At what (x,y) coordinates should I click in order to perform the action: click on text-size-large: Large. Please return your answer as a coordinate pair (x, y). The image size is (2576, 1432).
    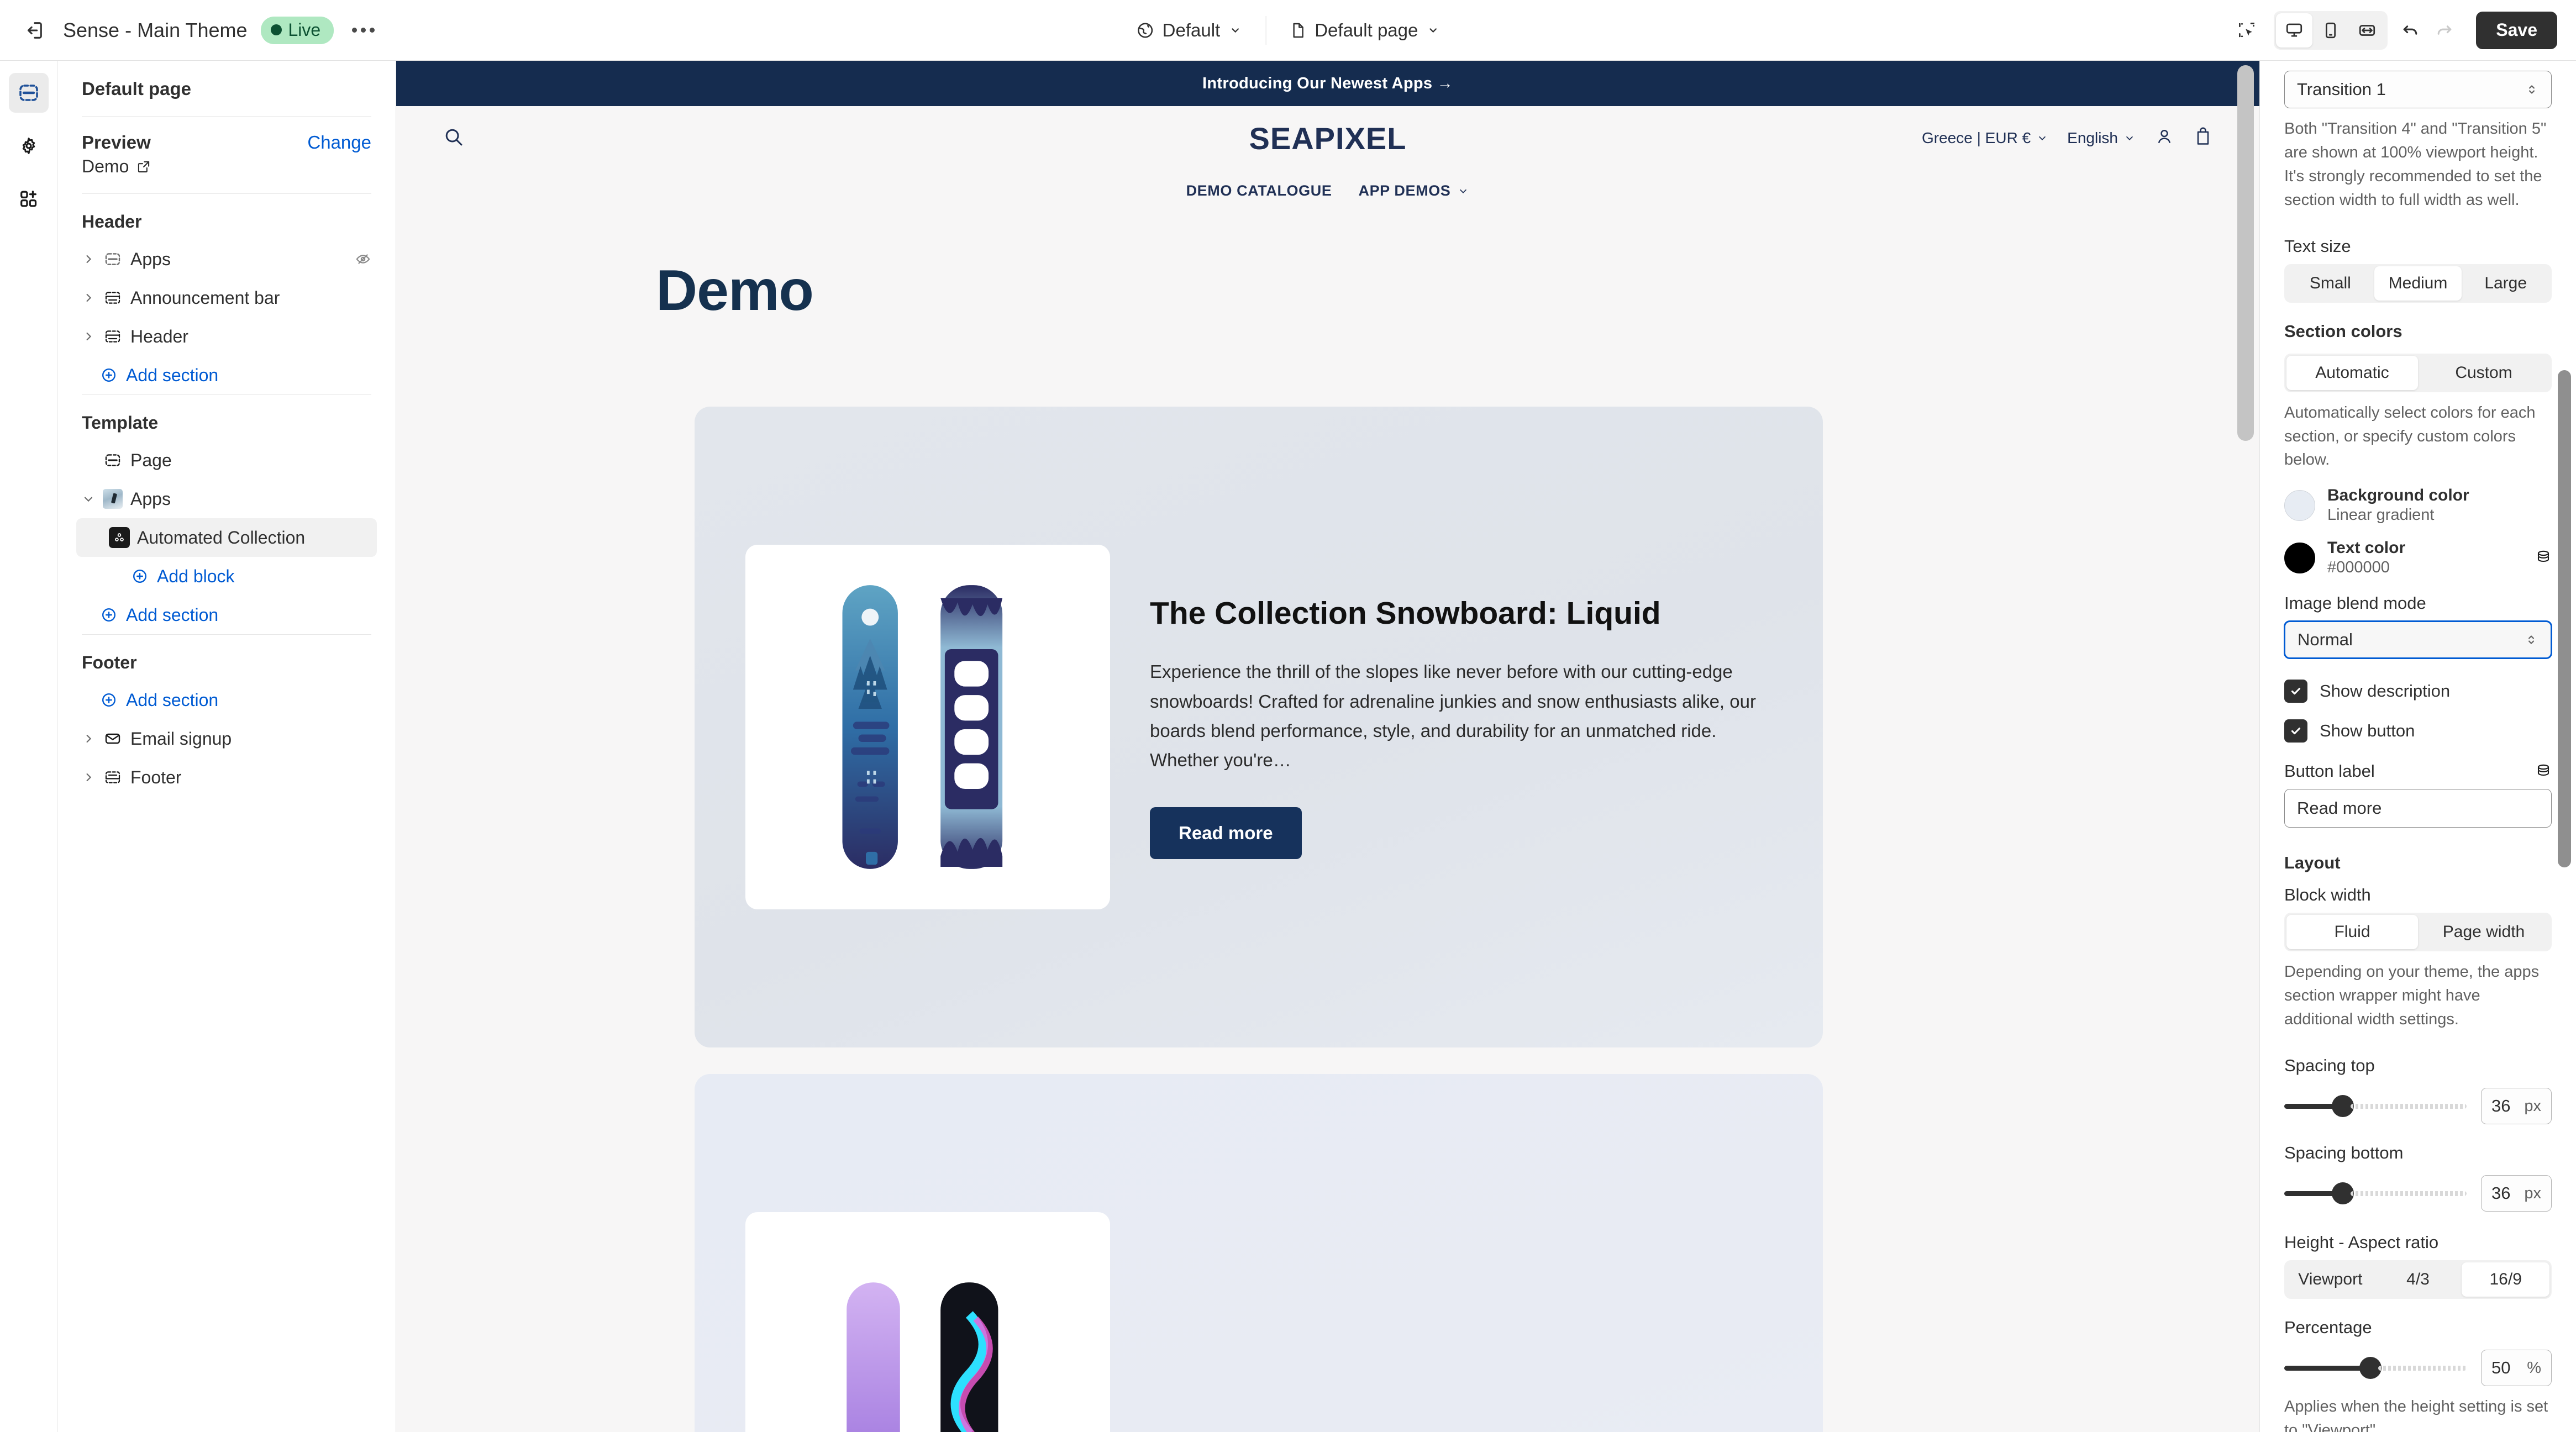
    Looking at the image, I should click on (2505, 284).